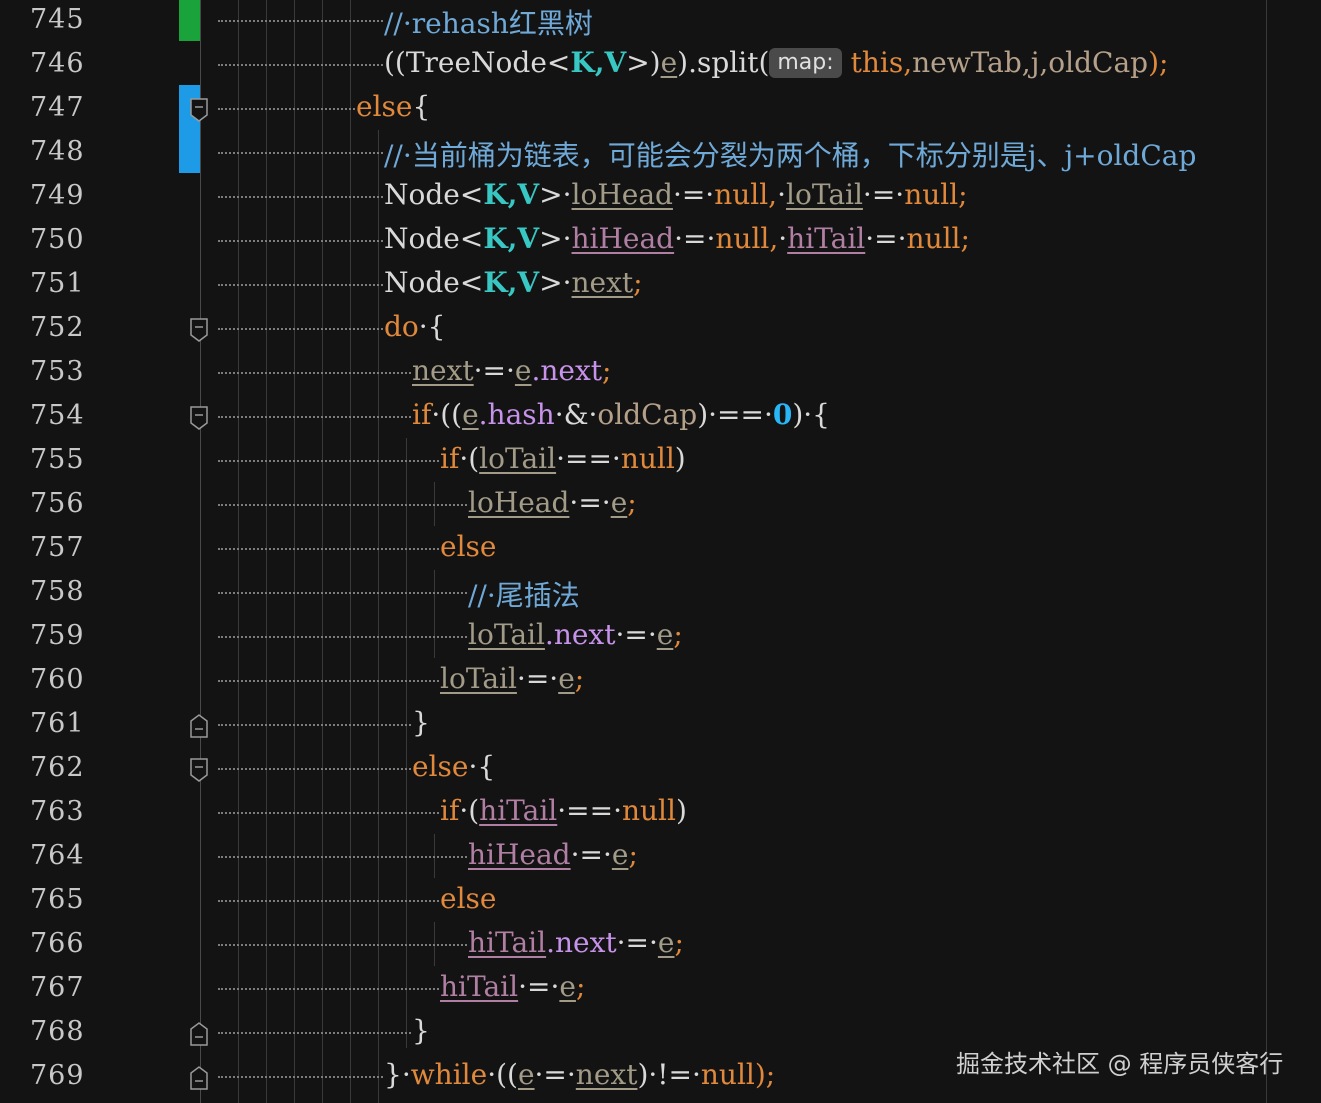 This screenshot has width=1321, height=1103. I want to click on line-number: 752, so click(57, 327).